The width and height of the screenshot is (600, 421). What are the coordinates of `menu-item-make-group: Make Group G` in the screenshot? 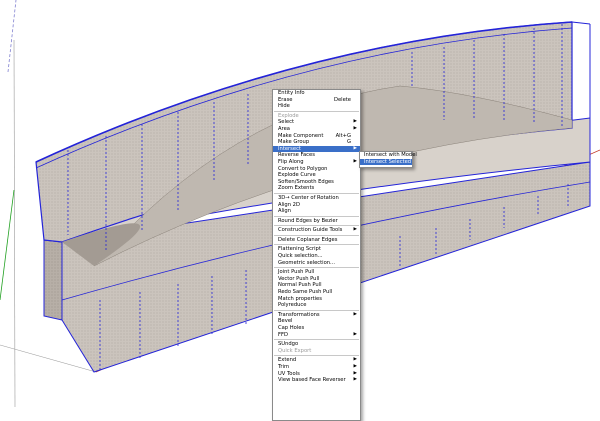 It's located at (316, 142).